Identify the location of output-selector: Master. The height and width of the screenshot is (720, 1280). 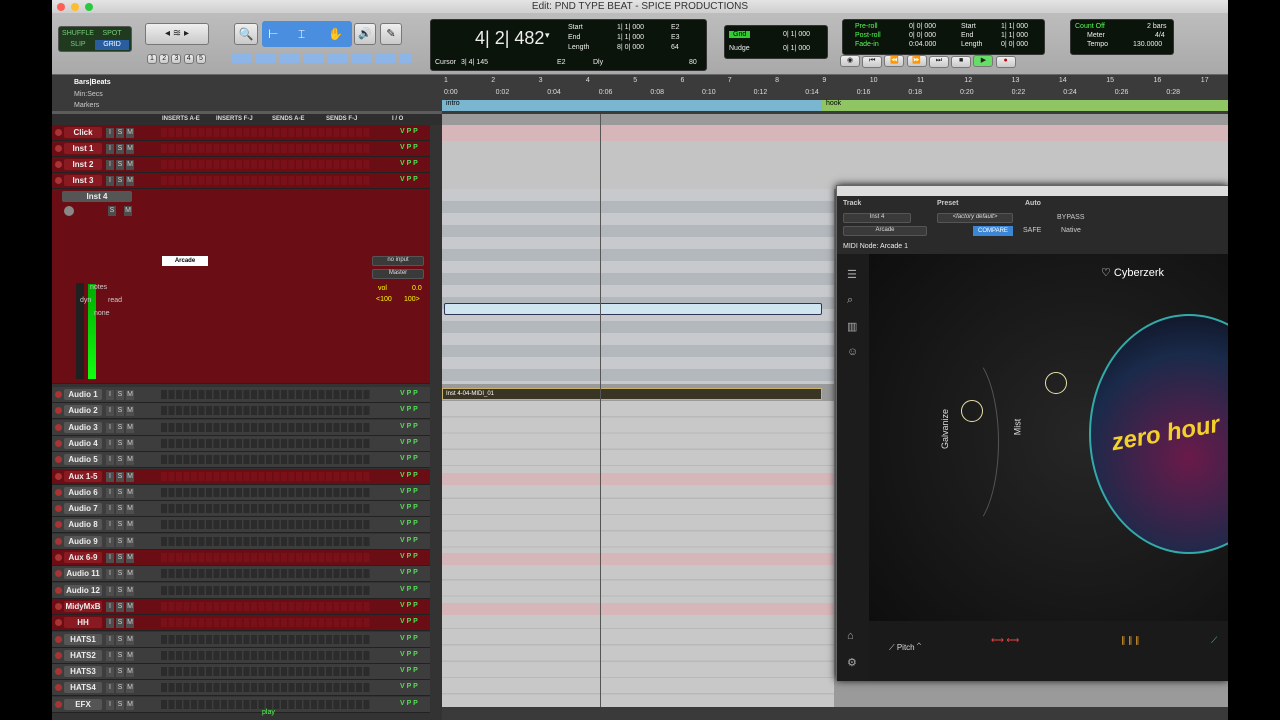
(398, 274).